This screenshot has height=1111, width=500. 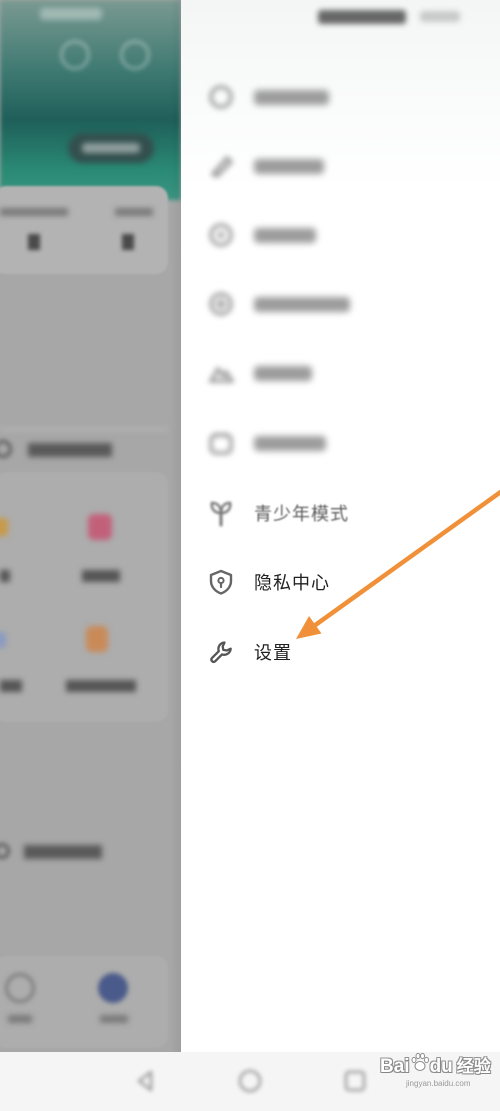 I want to click on status-bar-icons, so click(x=362, y=17).